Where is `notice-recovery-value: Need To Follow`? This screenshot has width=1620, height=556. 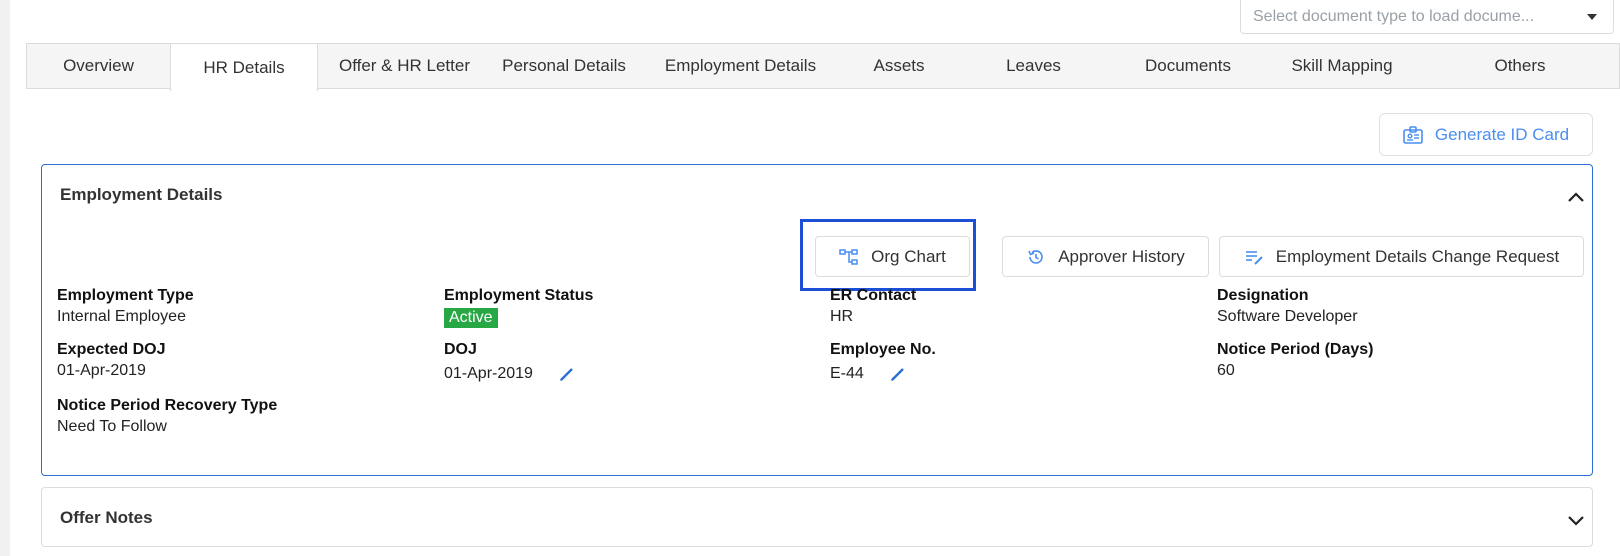 notice-recovery-value: Need To Follow is located at coordinates (112, 426).